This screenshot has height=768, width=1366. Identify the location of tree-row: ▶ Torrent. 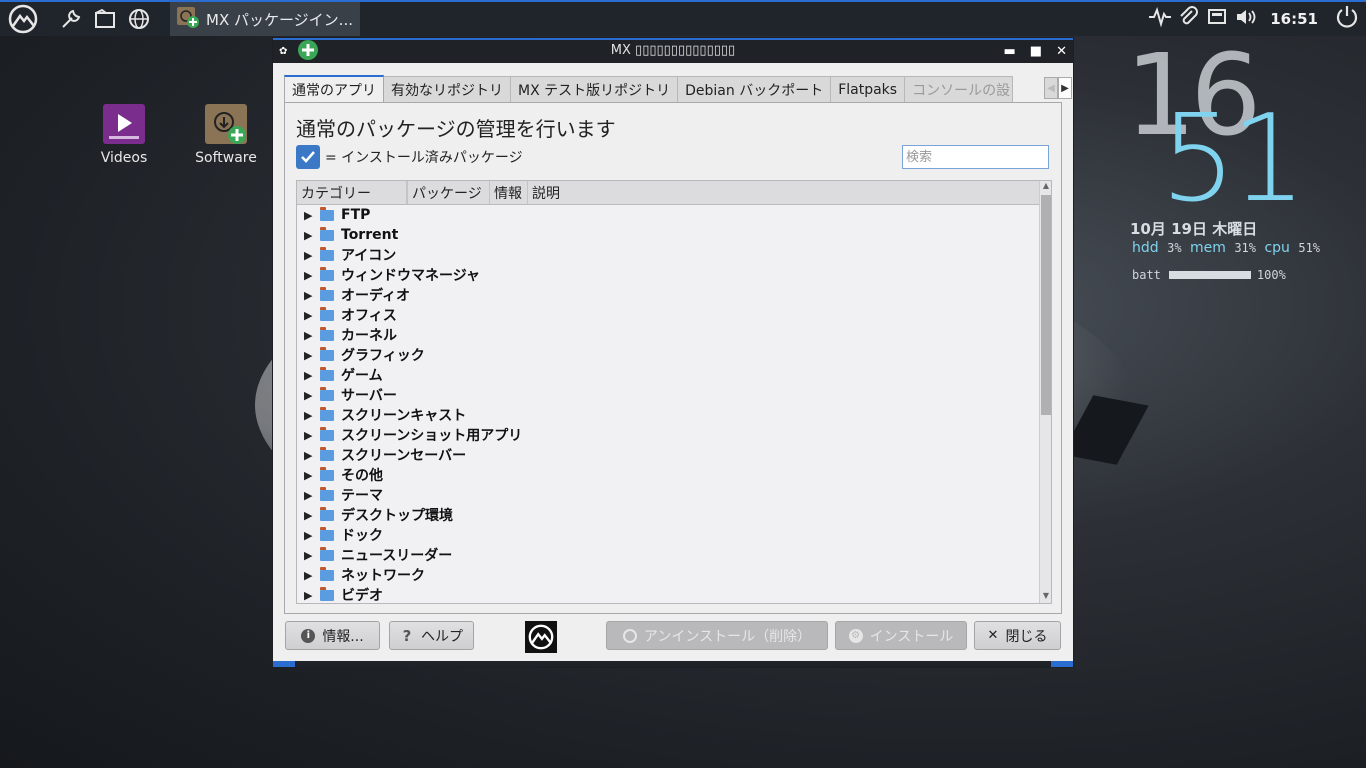
(409, 235).